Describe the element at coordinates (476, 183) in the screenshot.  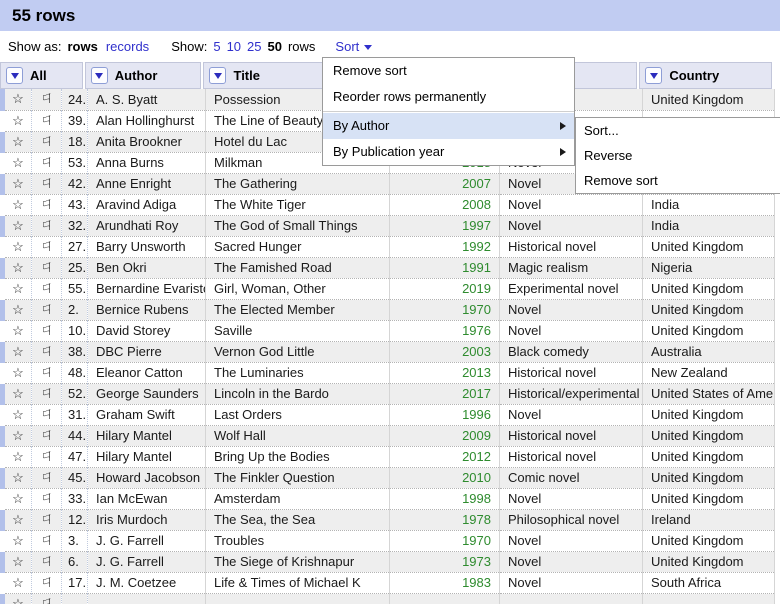
I see `year-link: 2007` at that location.